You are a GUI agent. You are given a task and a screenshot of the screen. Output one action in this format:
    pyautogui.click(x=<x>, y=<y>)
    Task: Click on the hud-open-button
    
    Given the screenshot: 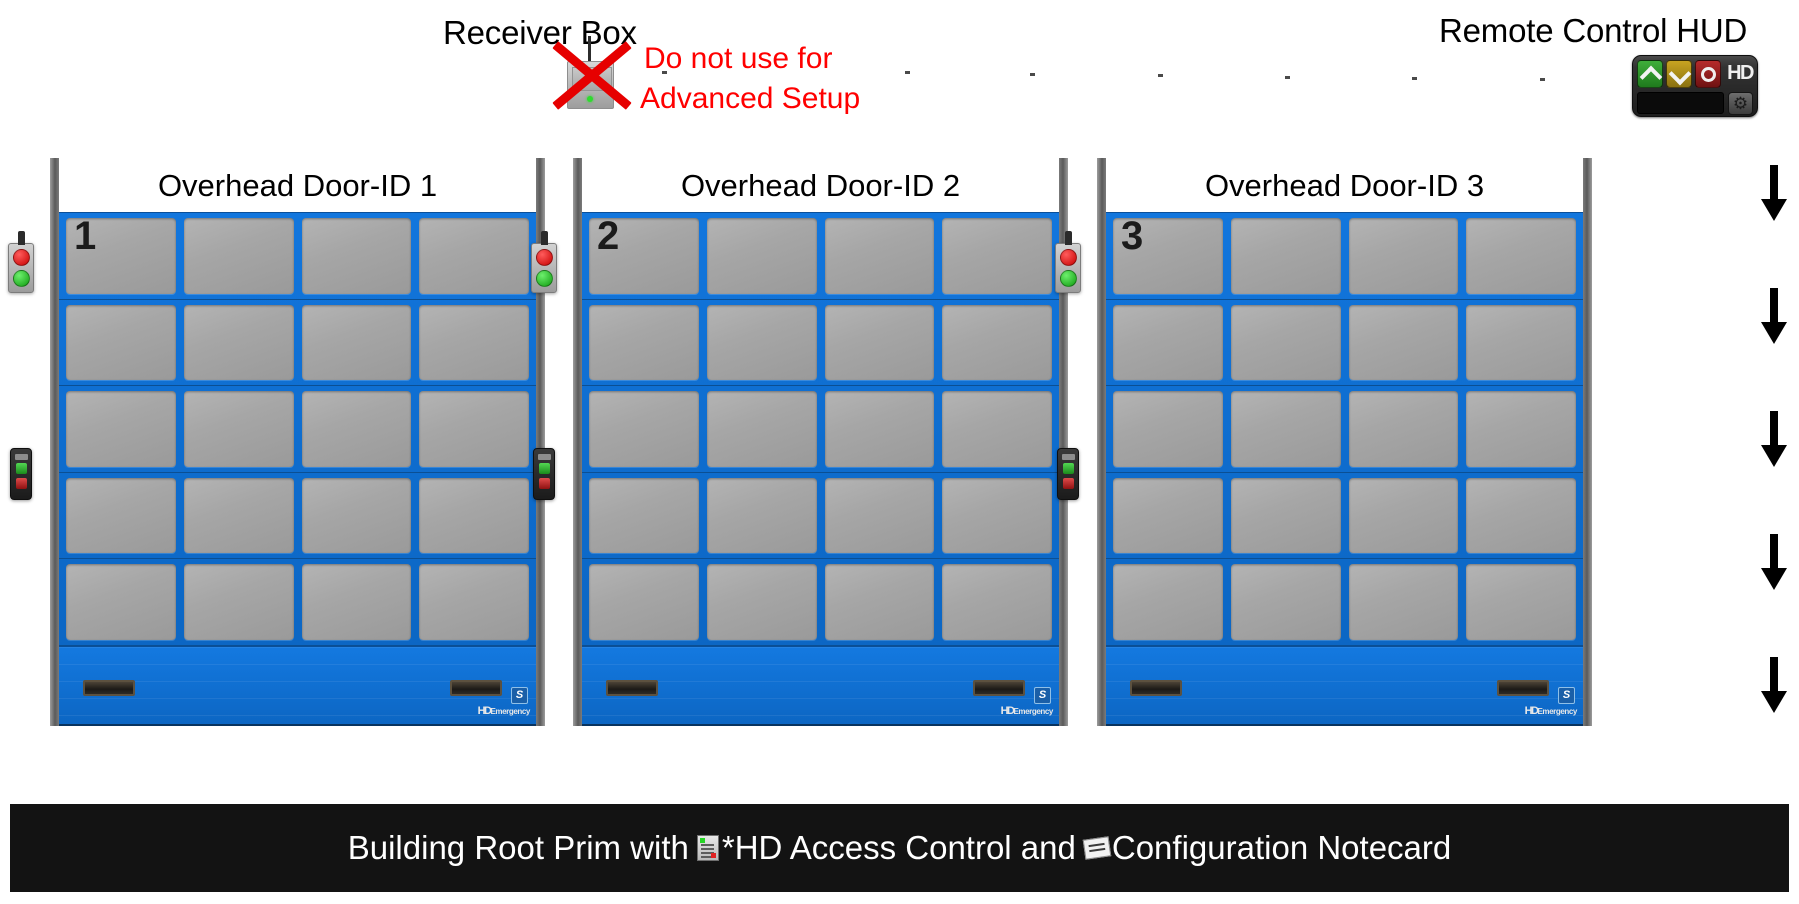 What is the action you would take?
    pyautogui.click(x=1650, y=74)
    